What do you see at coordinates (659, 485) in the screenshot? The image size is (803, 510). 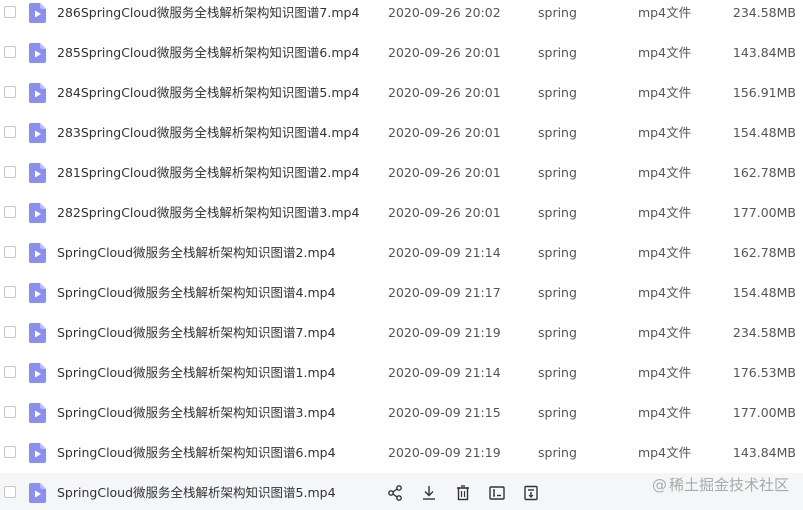 I see `watermark-at-symbol: @` at bounding box center [659, 485].